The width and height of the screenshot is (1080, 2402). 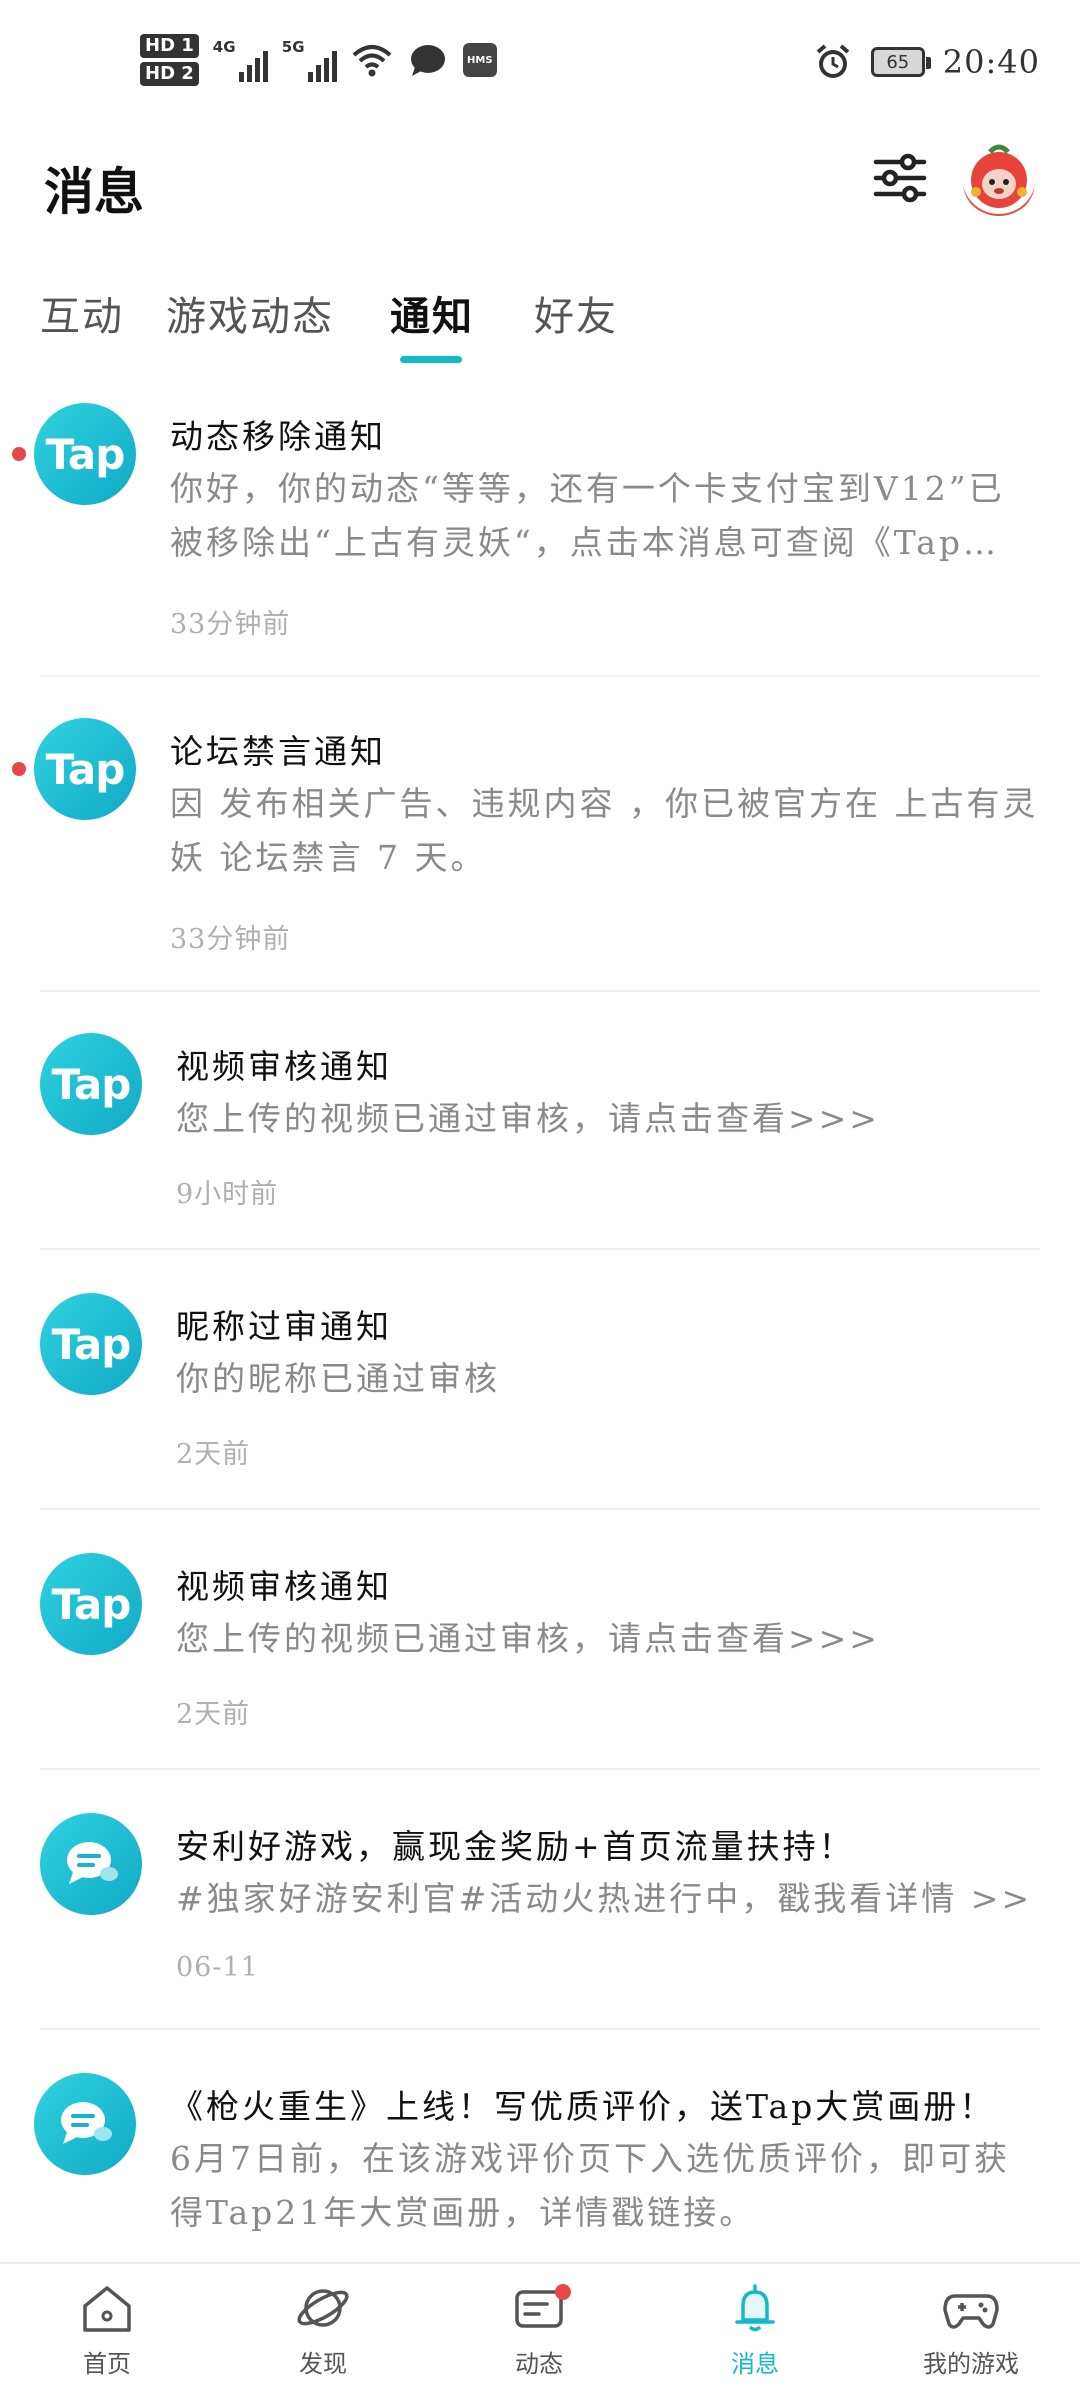 I want to click on notification-body: #独家好游安利官#活动火热进行中，戳我看详情 >>, so click(x=604, y=1898).